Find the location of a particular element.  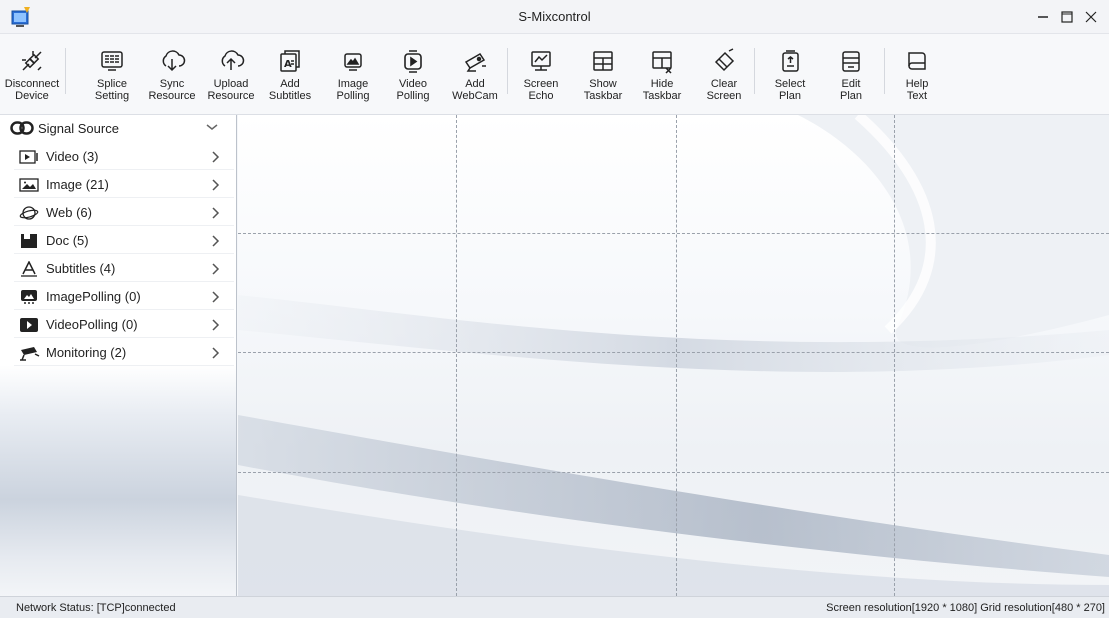

clear-screen-icon is located at coordinates (724, 61).